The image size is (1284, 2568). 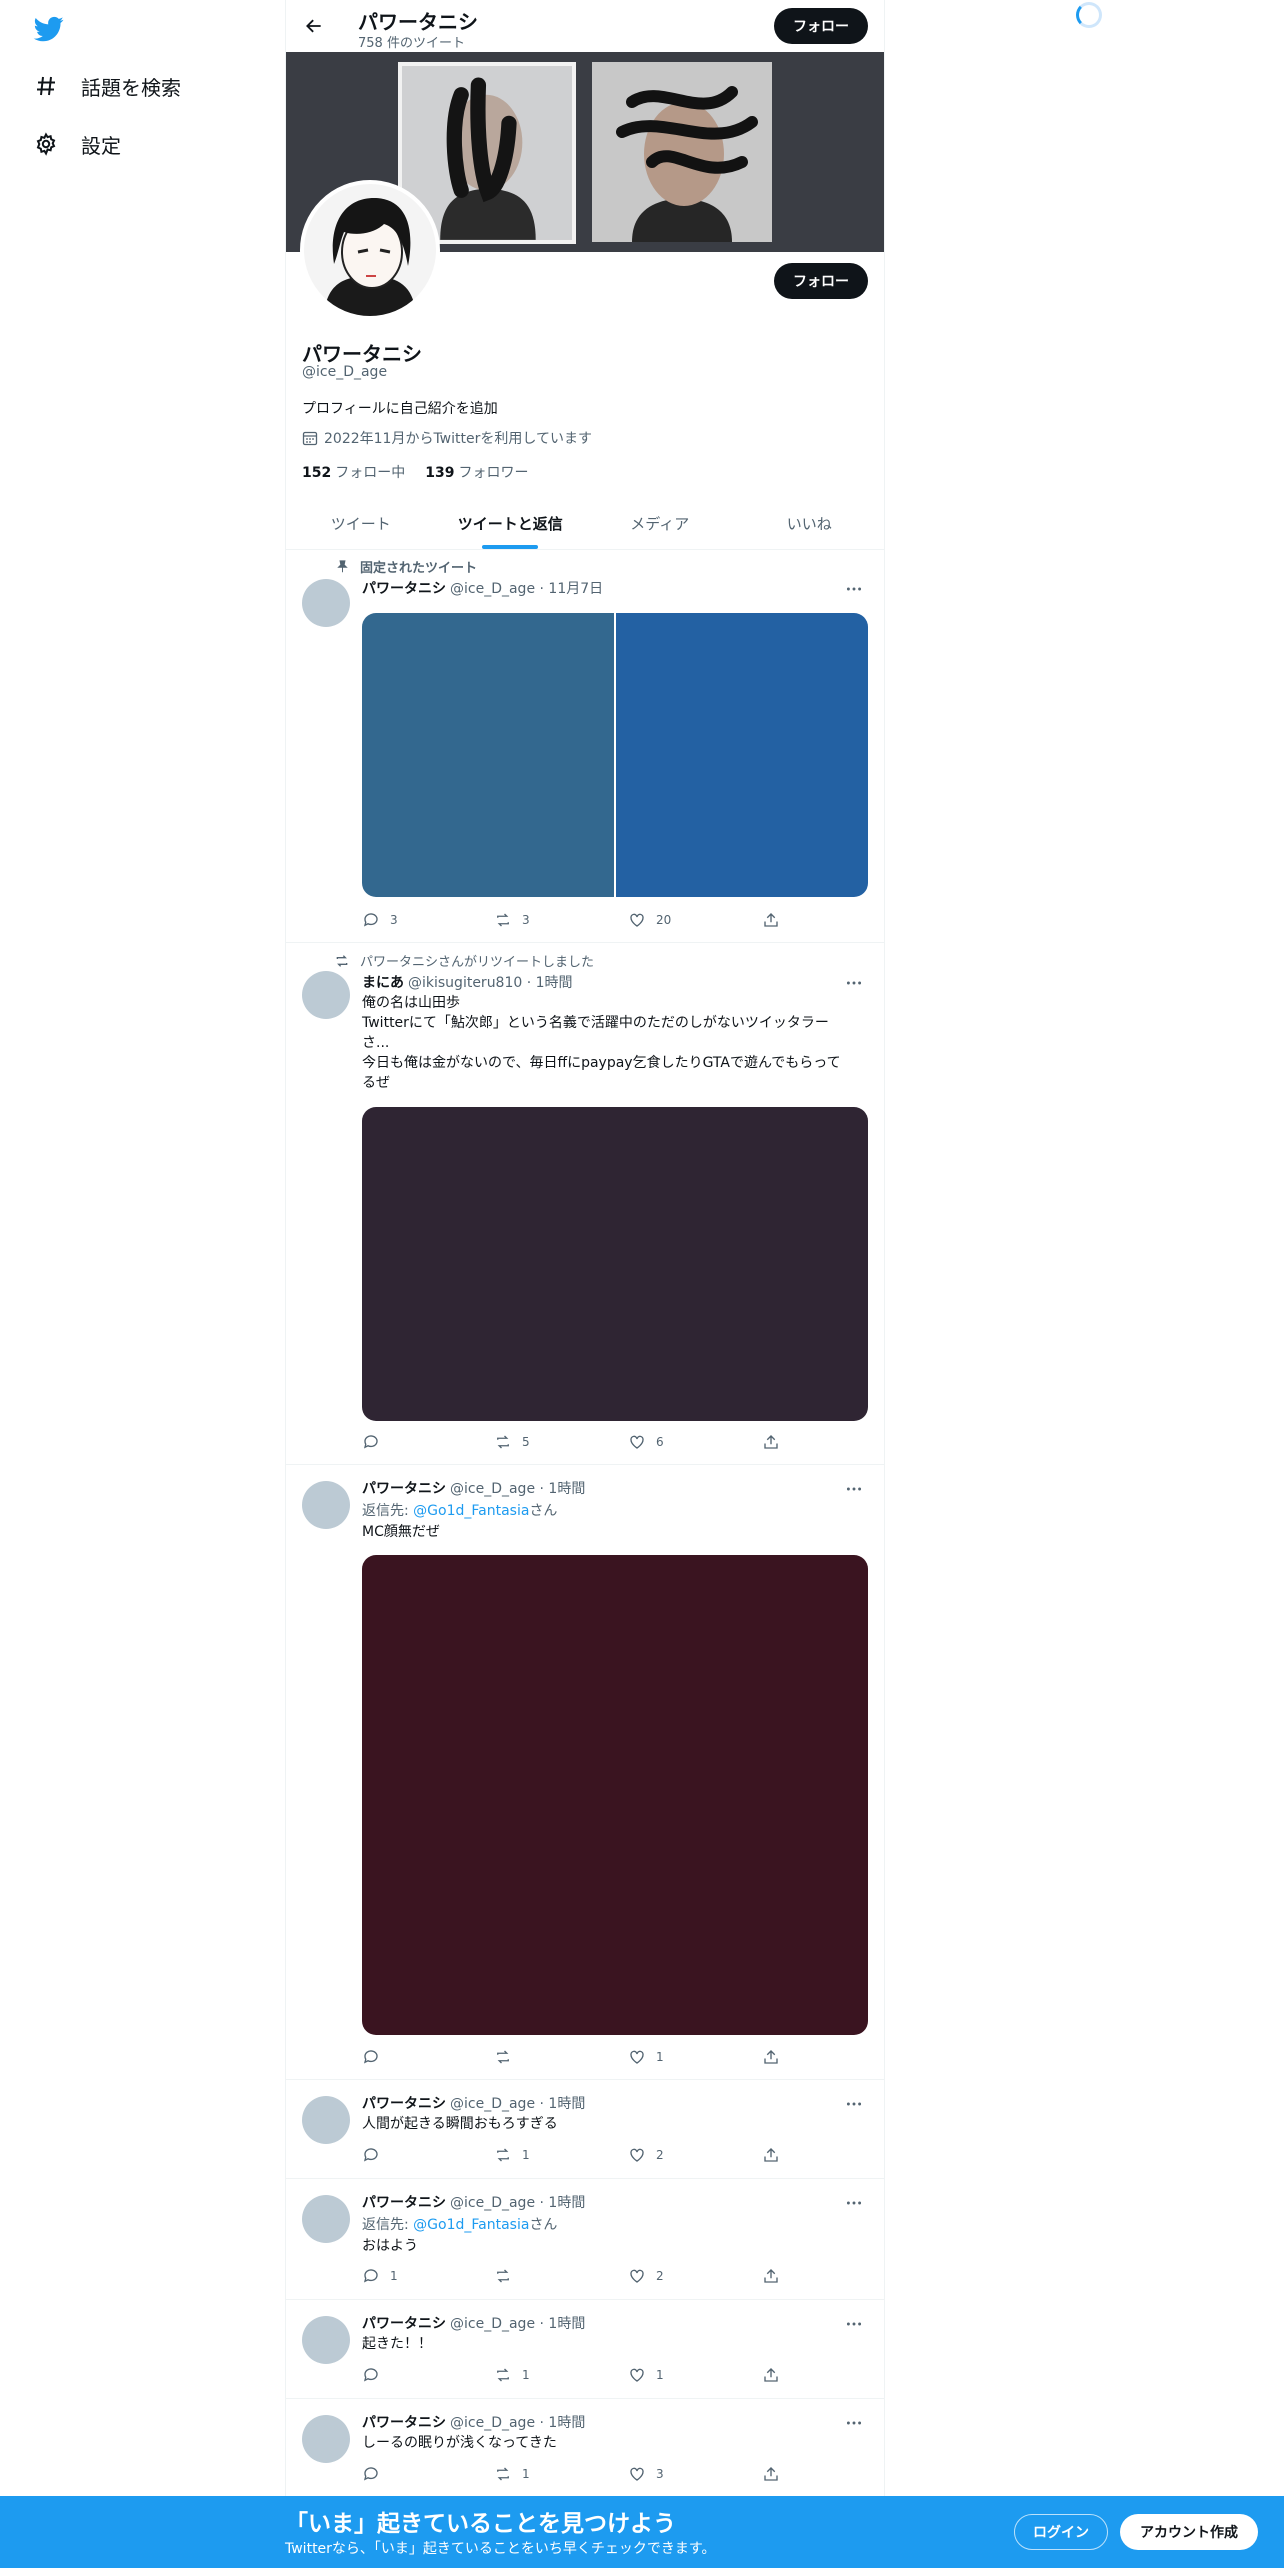 I want to click on author-meta: @ice_D_age · 1時間, so click(x=518, y=2423).